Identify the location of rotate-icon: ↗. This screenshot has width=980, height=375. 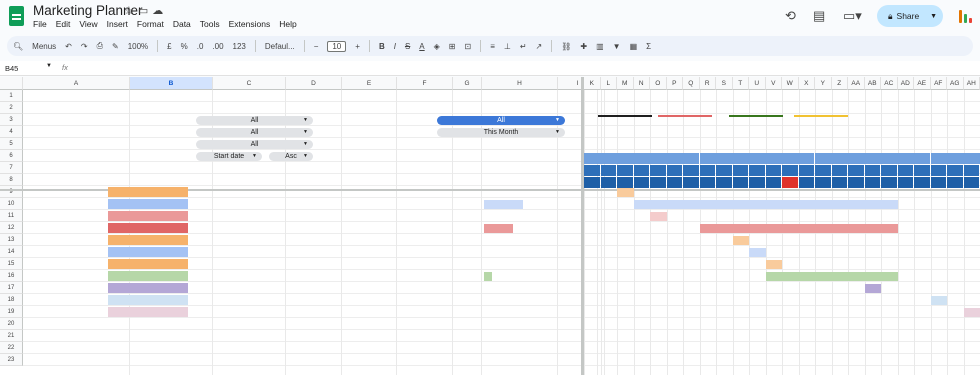
(539, 46).